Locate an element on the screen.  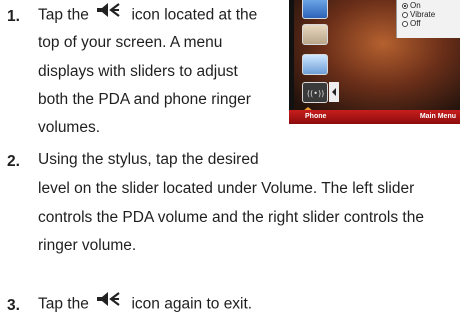
step-number: 2. is located at coordinates (13, 161).